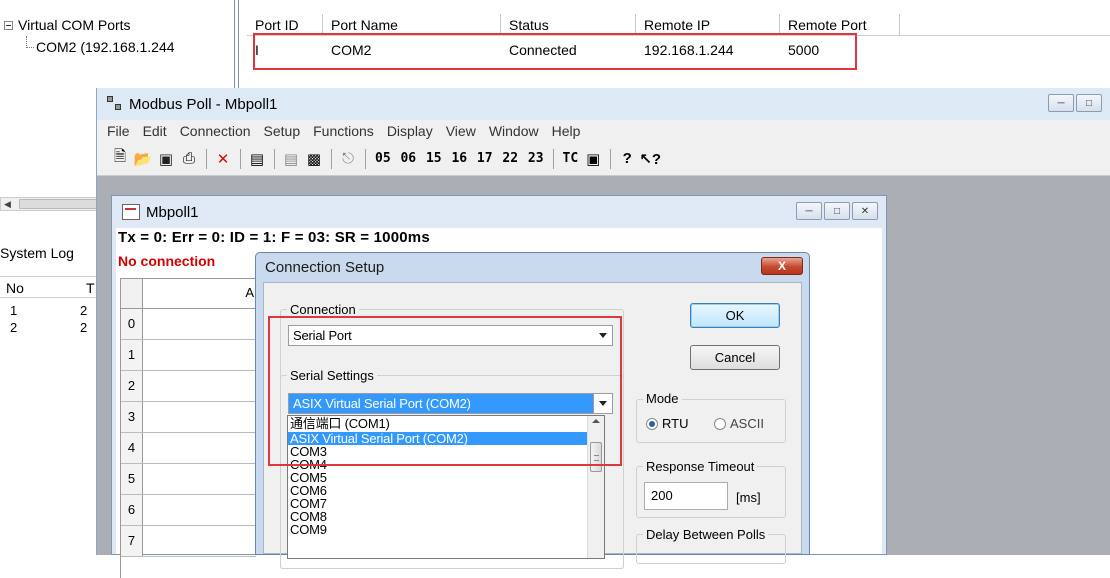 The image size is (1110, 578). Describe the element at coordinates (1061, 103) in the screenshot. I see `minimize-button: ─` at that location.